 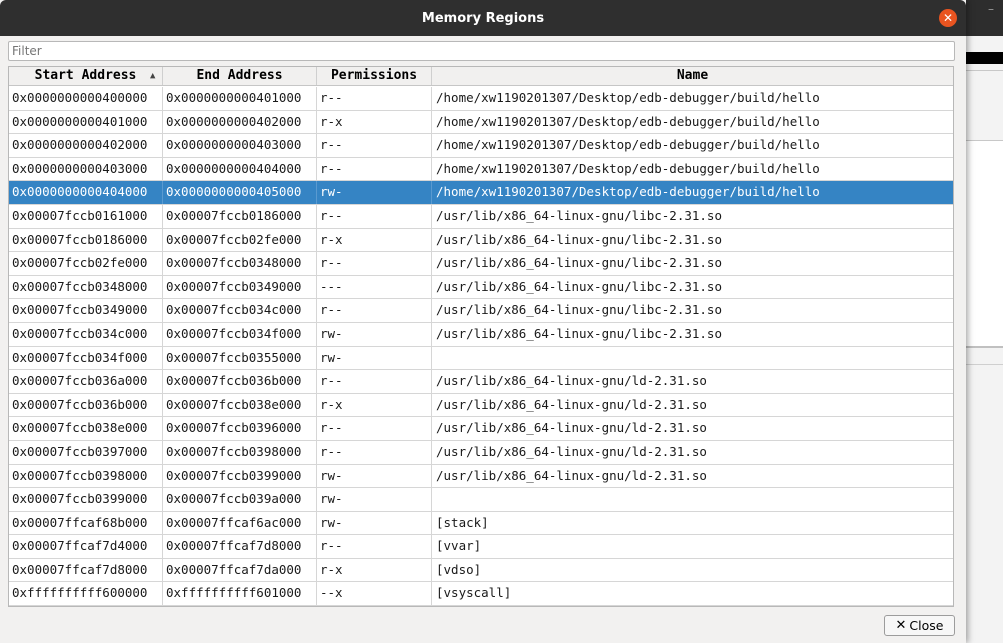 I want to click on permissions-cell: ---, so click(x=374, y=287).